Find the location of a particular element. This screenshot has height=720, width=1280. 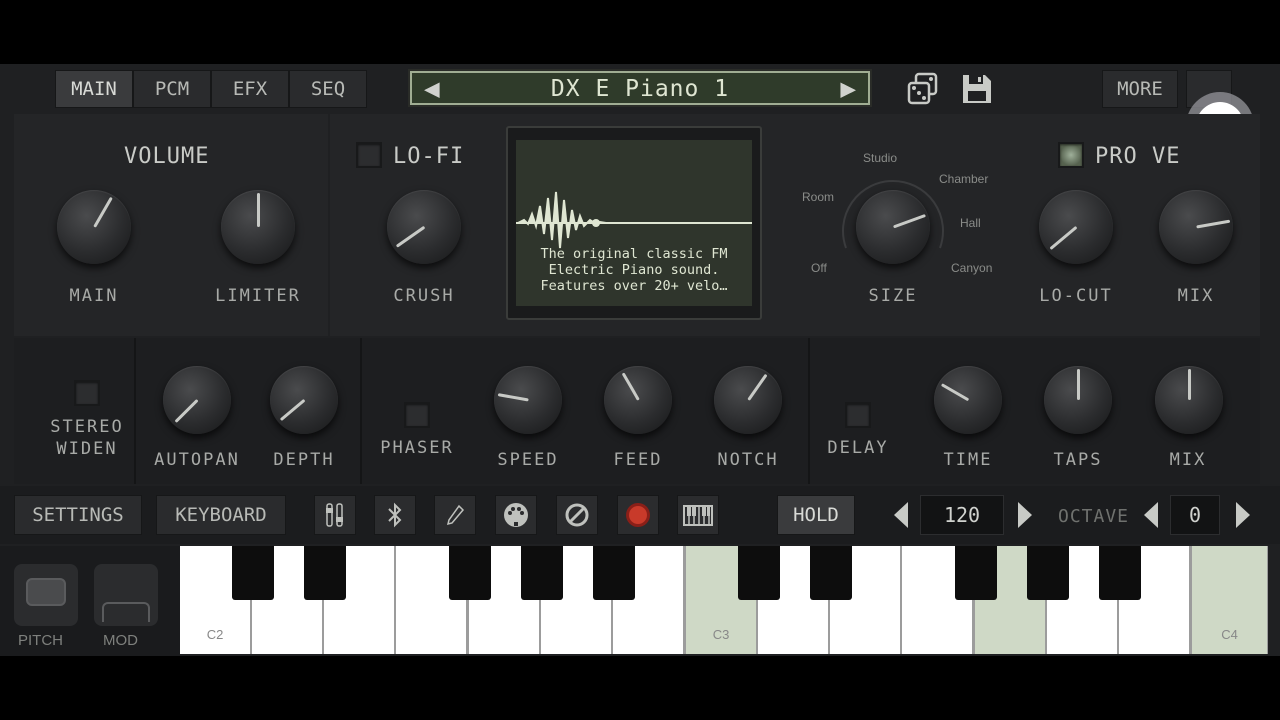

tab-pcm: PCM is located at coordinates (172, 89).